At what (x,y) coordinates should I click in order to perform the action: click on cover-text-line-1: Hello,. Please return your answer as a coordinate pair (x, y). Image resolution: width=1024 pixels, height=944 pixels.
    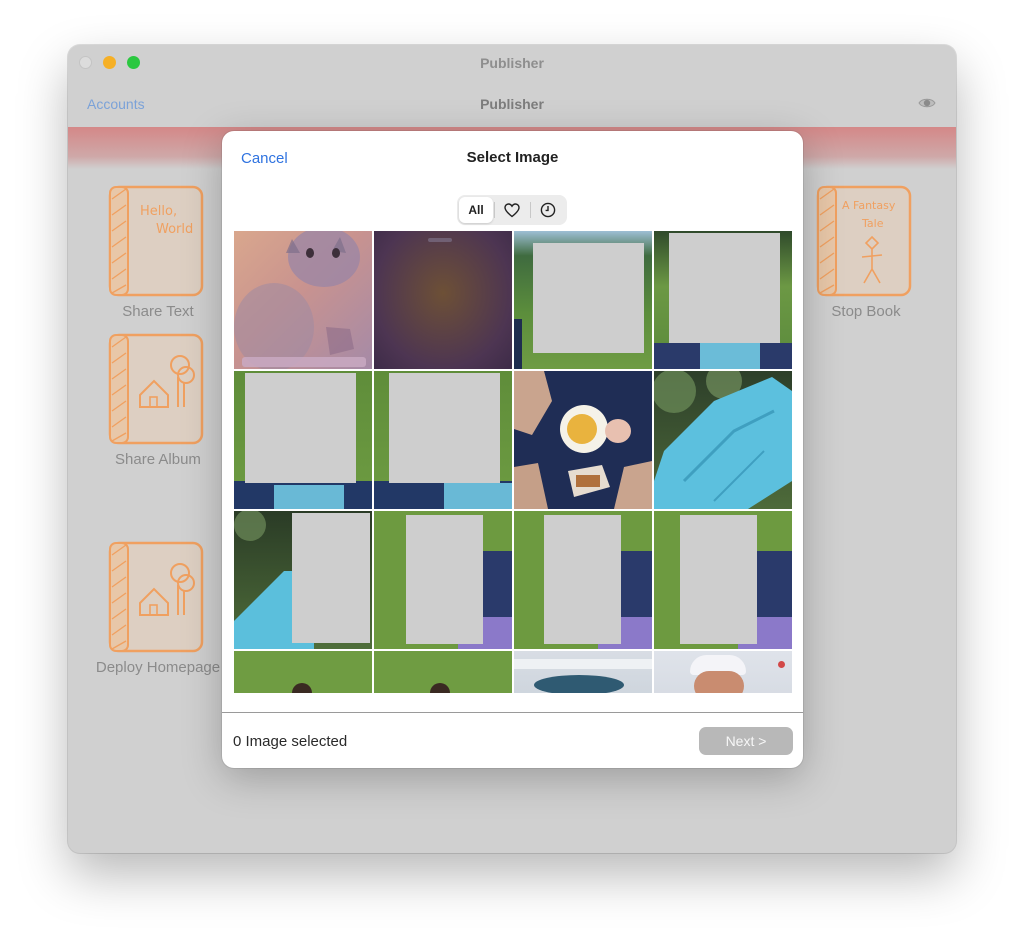
    Looking at the image, I should click on (158, 211).